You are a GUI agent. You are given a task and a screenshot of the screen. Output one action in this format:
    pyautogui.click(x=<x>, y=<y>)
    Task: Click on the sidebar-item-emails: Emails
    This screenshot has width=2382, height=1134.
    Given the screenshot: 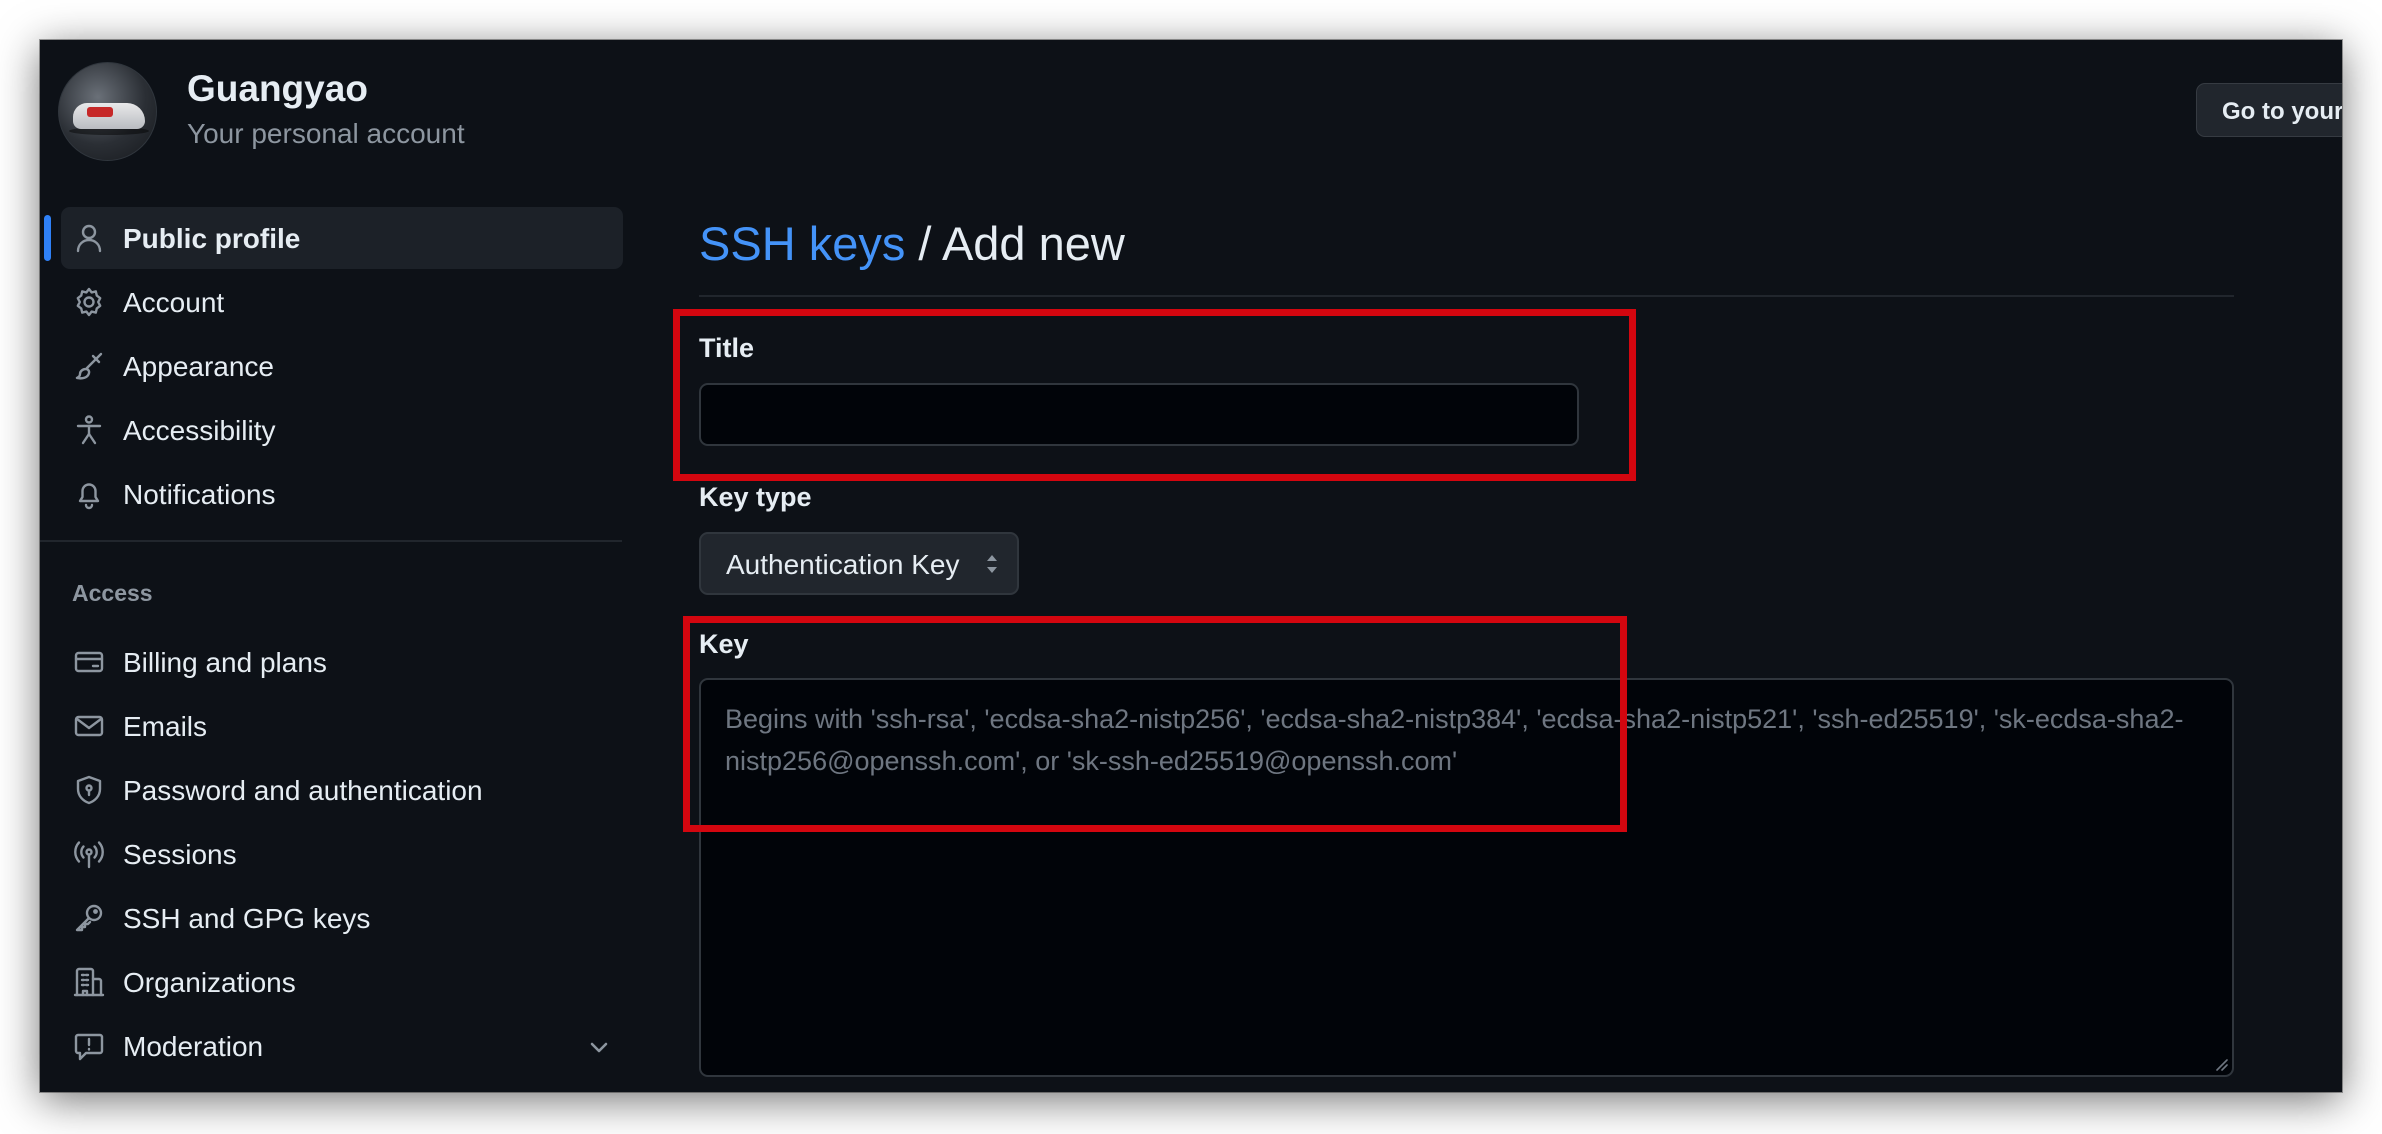 What is the action you would take?
    pyautogui.click(x=342, y=726)
    